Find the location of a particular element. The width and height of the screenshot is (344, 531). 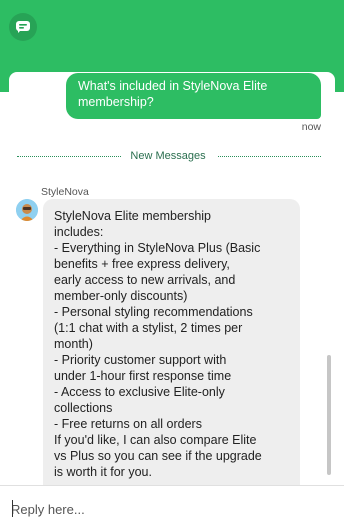

bot-message-line: StyleNova Elite membership is located at coordinates (133, 216).